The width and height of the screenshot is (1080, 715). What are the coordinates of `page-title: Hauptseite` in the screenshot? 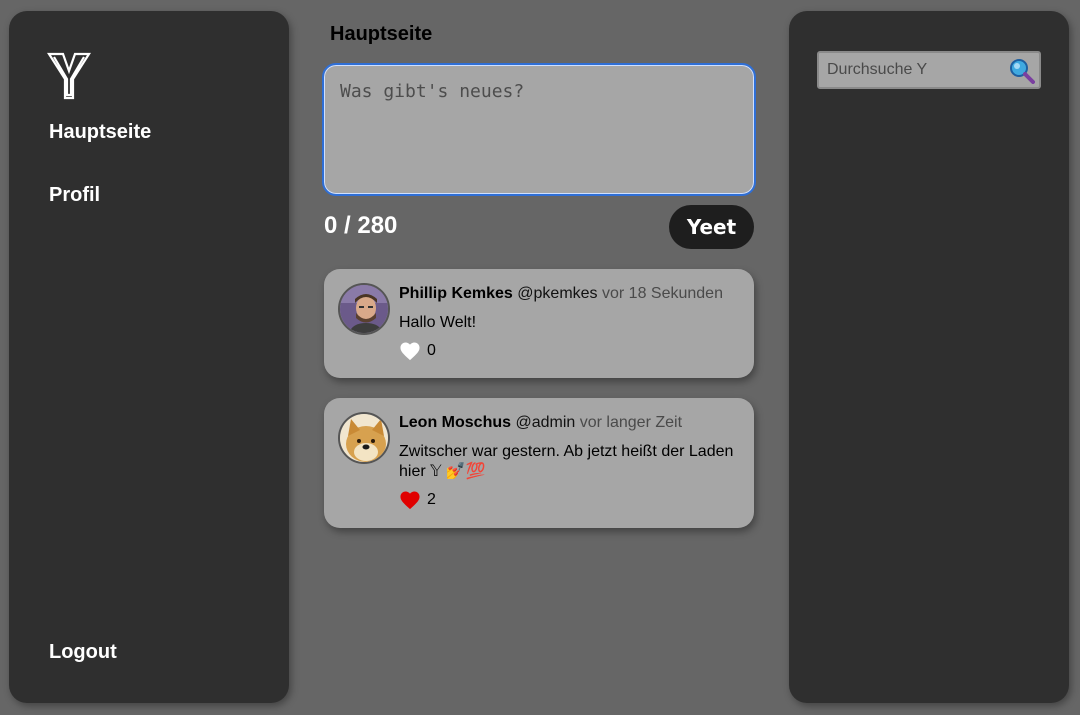 It's located at (381, 34).